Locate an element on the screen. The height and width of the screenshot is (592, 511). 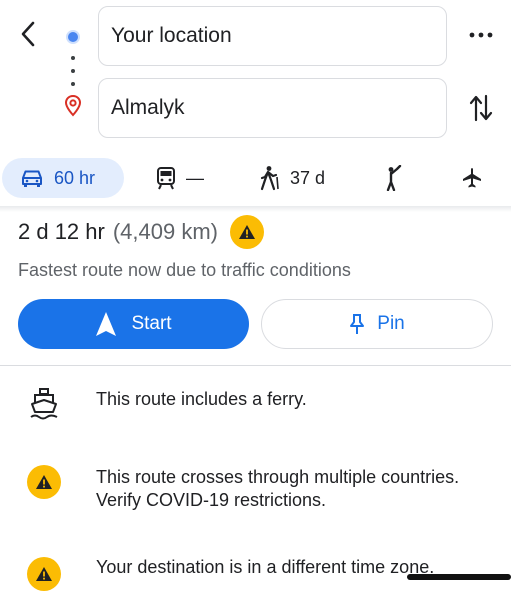
start-button: Start is located at coordinates (133, 324).